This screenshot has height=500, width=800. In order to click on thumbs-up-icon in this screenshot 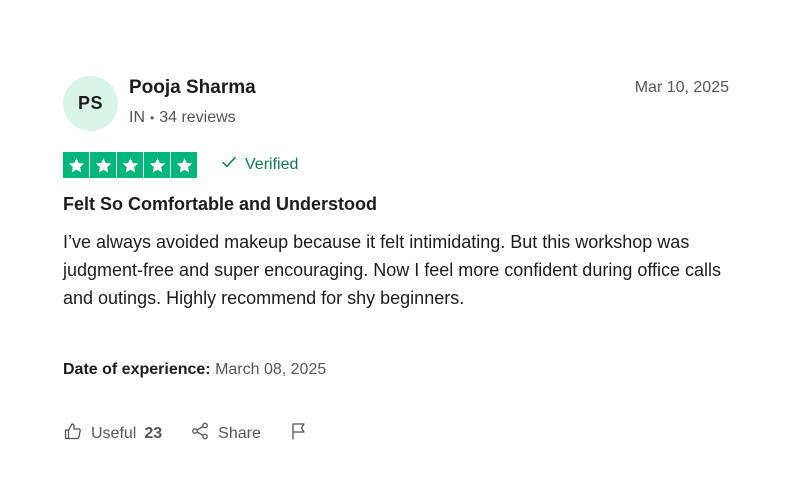, I will do `click(73, 433)`.